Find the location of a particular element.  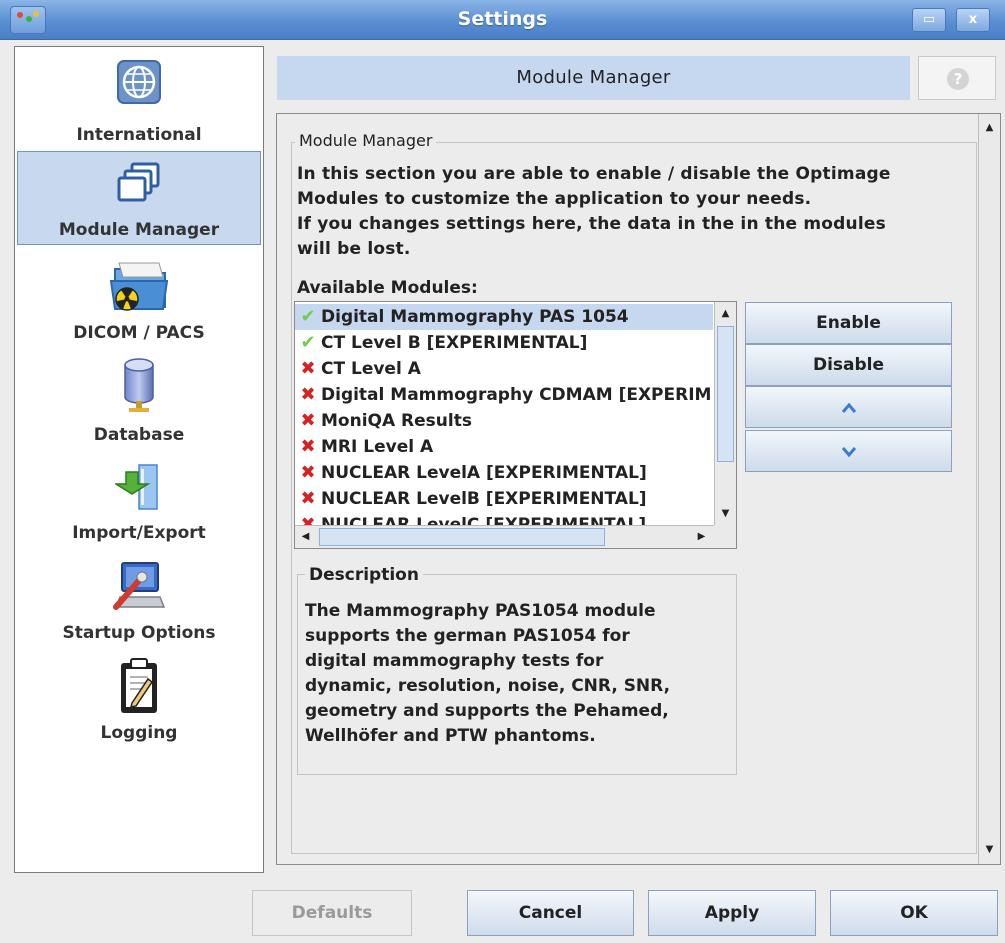

module-name: CT Level B [EXPERIMENTAL] is located at coordinates (454, 343).